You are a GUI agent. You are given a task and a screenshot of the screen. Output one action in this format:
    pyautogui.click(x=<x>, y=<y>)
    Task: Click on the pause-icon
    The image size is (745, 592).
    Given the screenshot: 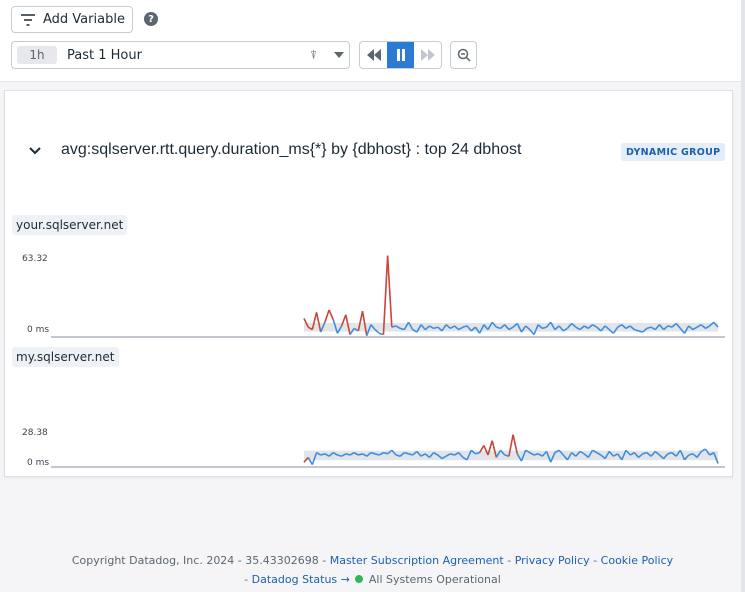 What is the action you would take?
    pyautogui.click(x=400, y=55)
    